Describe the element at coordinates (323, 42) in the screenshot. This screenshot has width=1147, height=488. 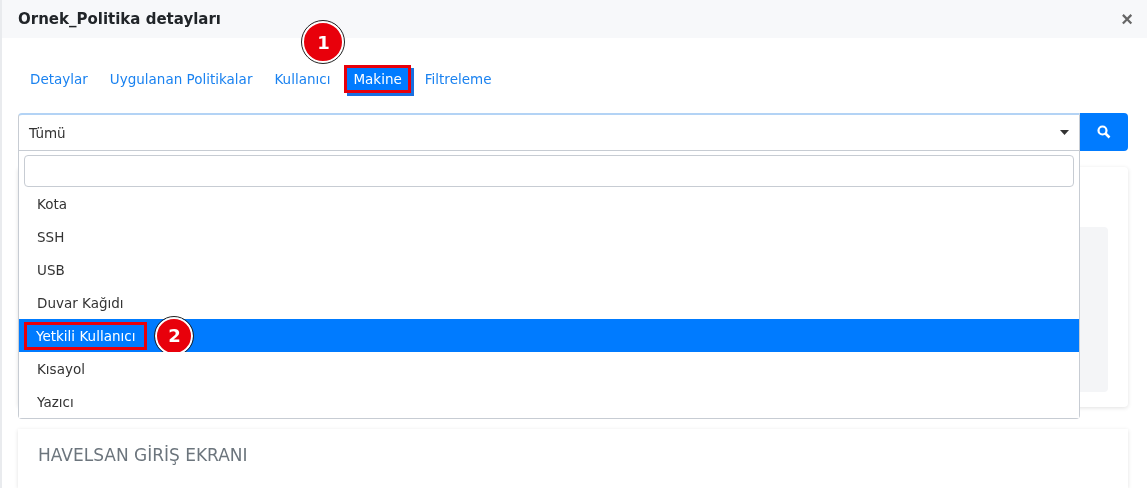
I see `step-badge: 1` at that location.